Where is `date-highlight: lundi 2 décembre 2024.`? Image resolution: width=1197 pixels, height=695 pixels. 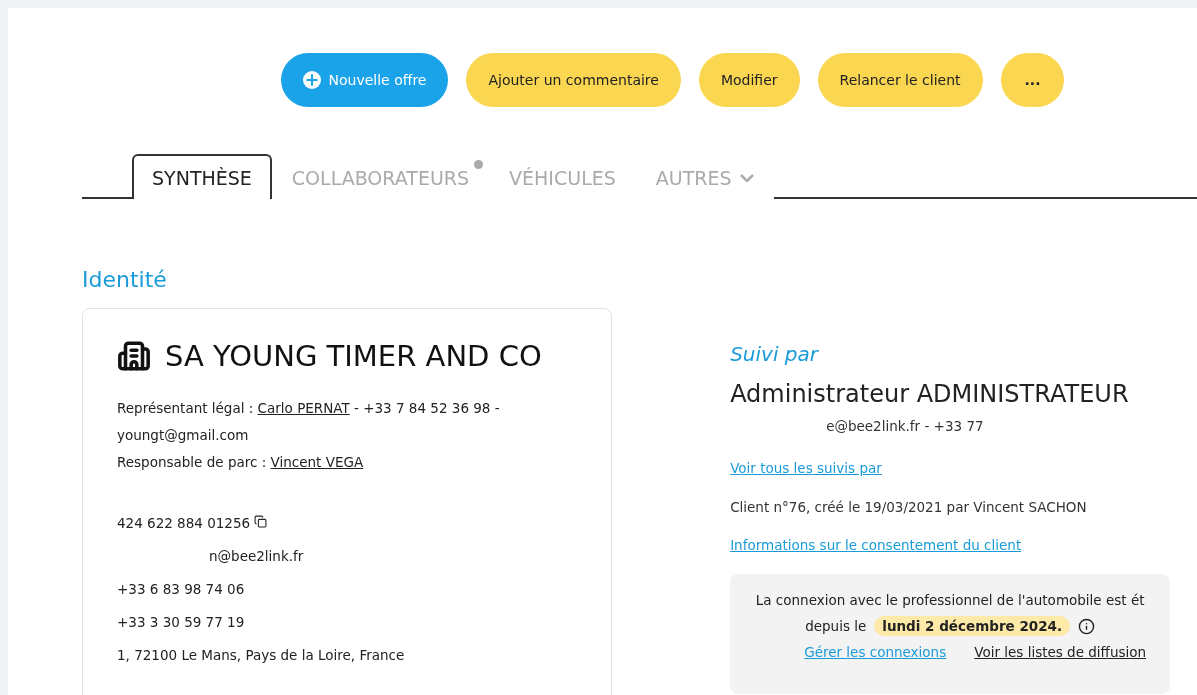
date-highlight: lundi 2 décembre 2024. is located at coordinates (972, 626).